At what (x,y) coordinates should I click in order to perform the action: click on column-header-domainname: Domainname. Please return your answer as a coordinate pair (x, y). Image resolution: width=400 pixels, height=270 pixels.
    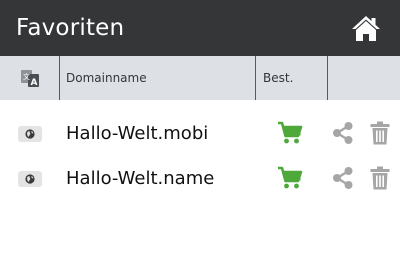
    Looking at the image, I should click on (106, 78).